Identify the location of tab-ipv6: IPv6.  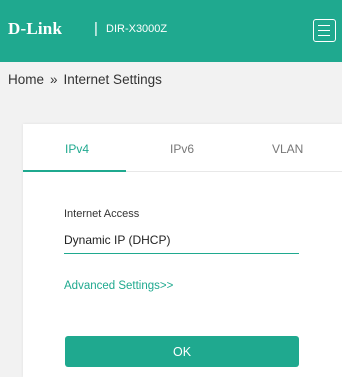
(182, 149).